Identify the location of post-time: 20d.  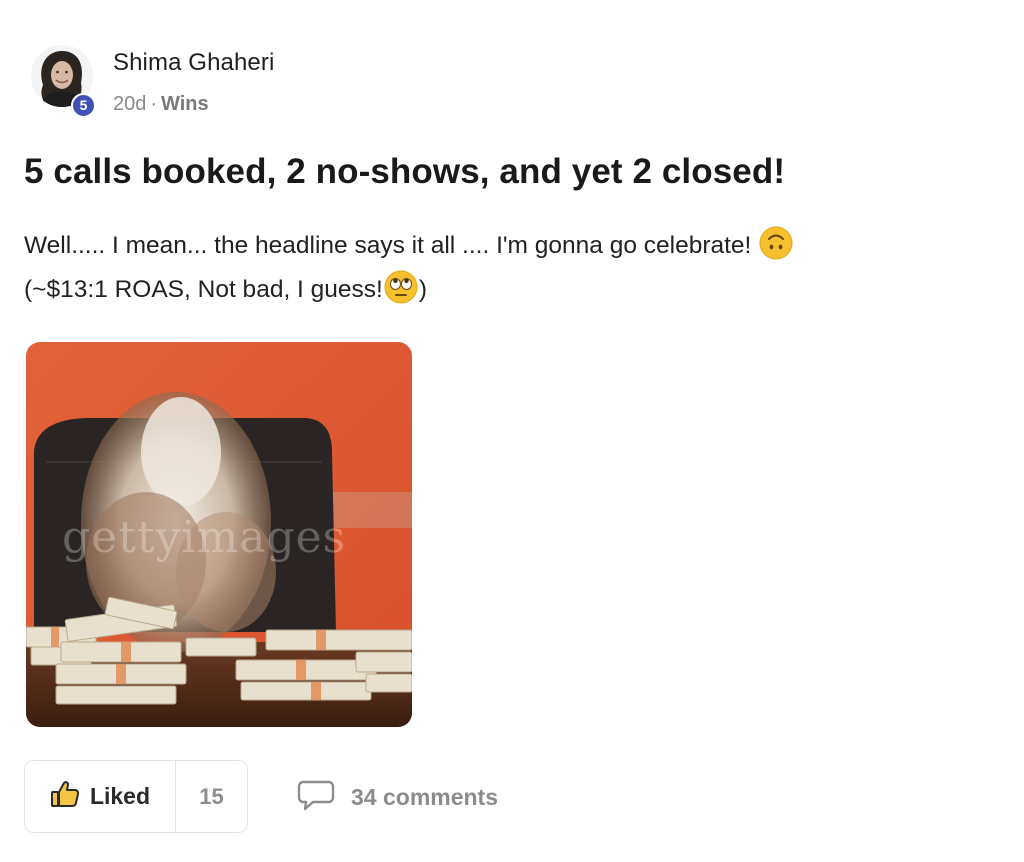
(129, 104).